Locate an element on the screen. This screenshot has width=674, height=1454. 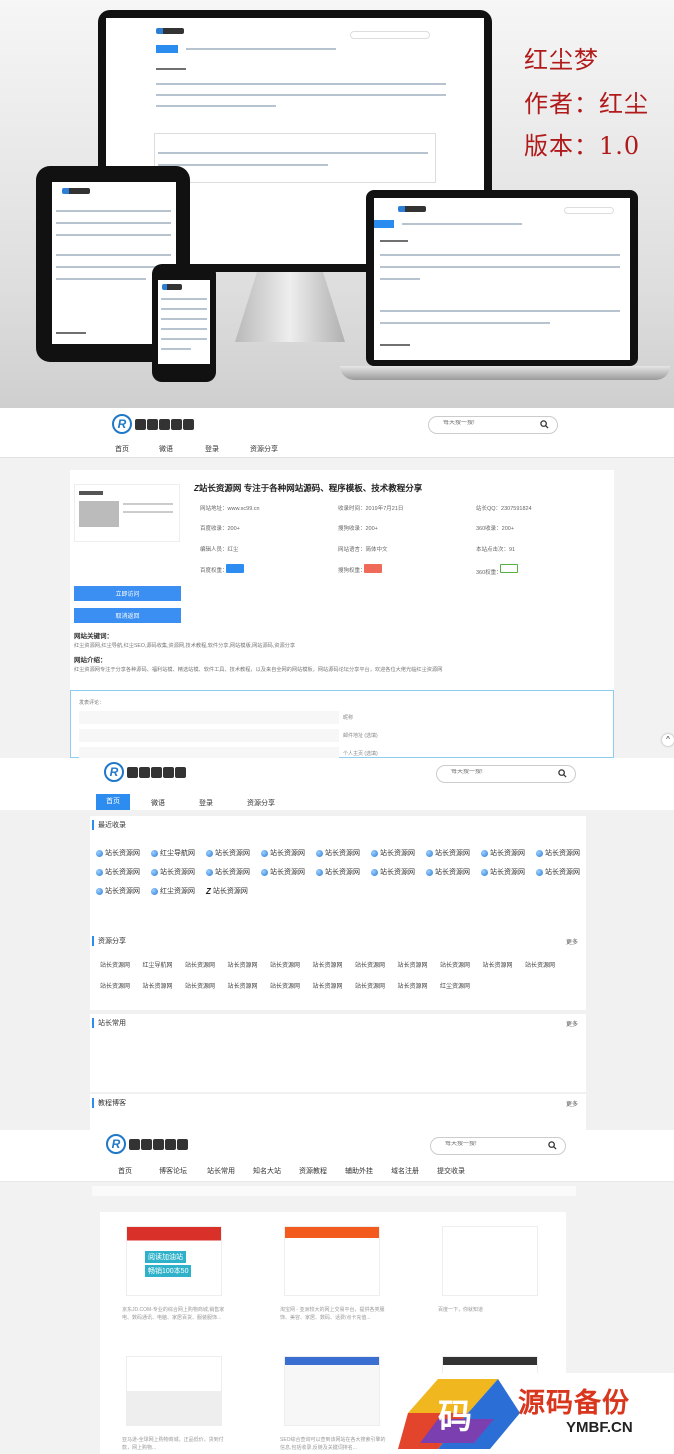
email-input is located at coordinates (209, 735).